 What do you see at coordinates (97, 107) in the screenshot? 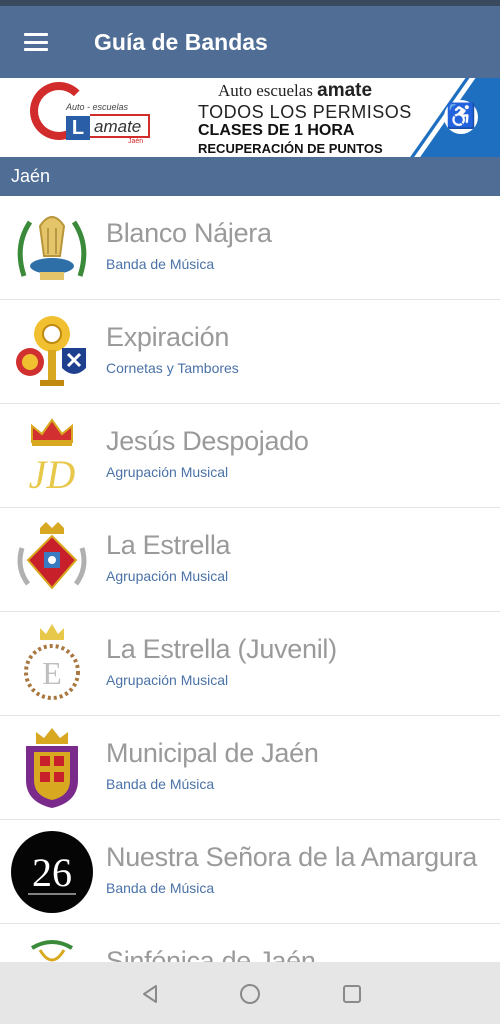
I see `logo-small-text: Auto - escuelas` at bounding box center [97, 107].